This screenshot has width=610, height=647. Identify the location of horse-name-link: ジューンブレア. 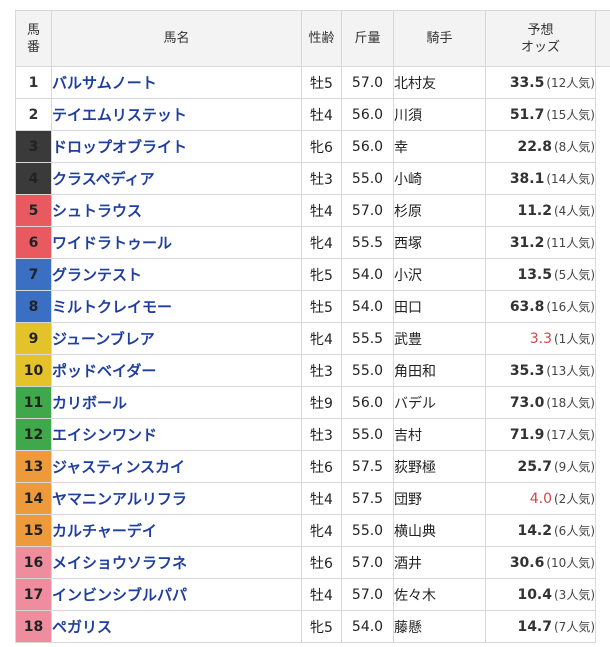
(104, 339).